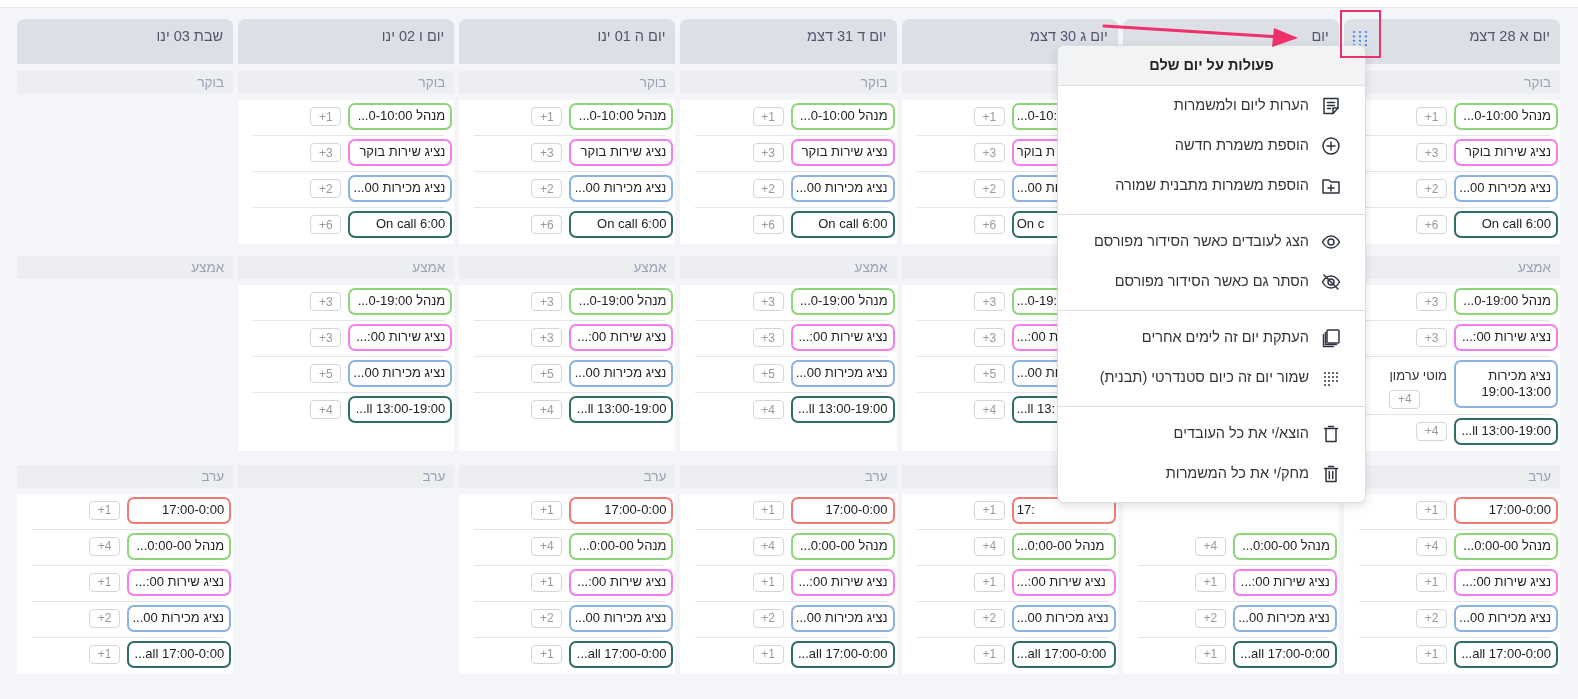 This screenshot has width=1578, height=699. Describe the element at coordinates (1418, 376) in the screenshot. I see `employee-name: מוטי ערמון` at that location.